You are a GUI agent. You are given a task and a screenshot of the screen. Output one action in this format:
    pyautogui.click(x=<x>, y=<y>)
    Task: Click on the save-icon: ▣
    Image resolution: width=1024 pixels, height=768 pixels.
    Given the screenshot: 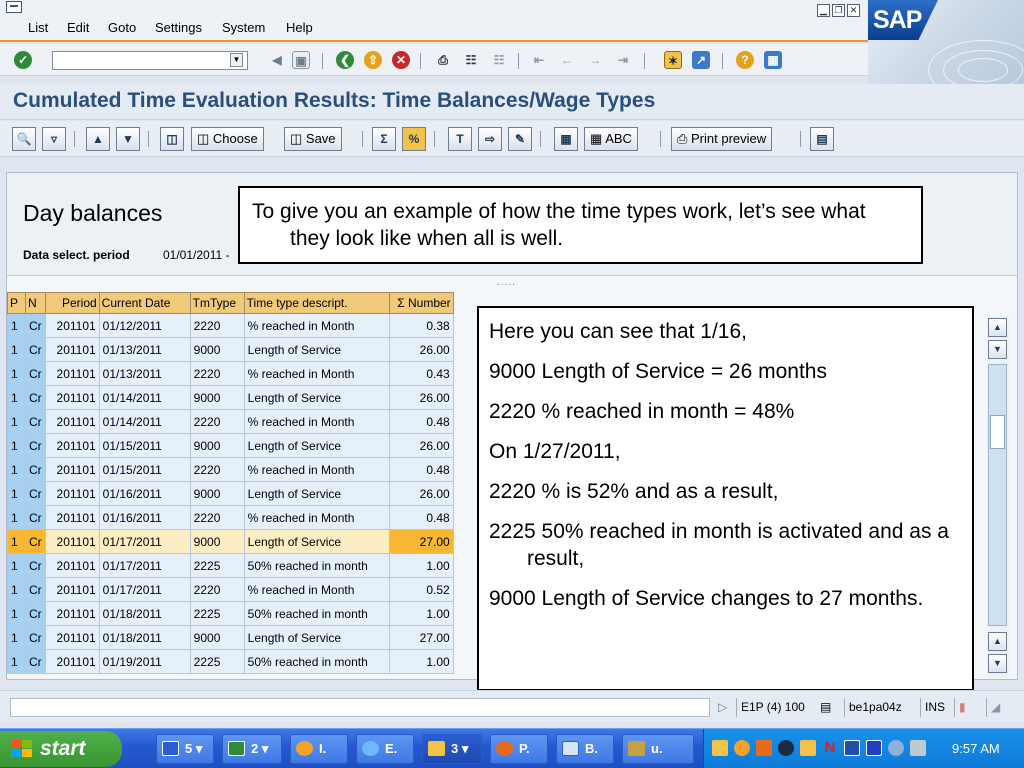 What is the action you would take?
    pyautogui.click(x=301, y=60)
    